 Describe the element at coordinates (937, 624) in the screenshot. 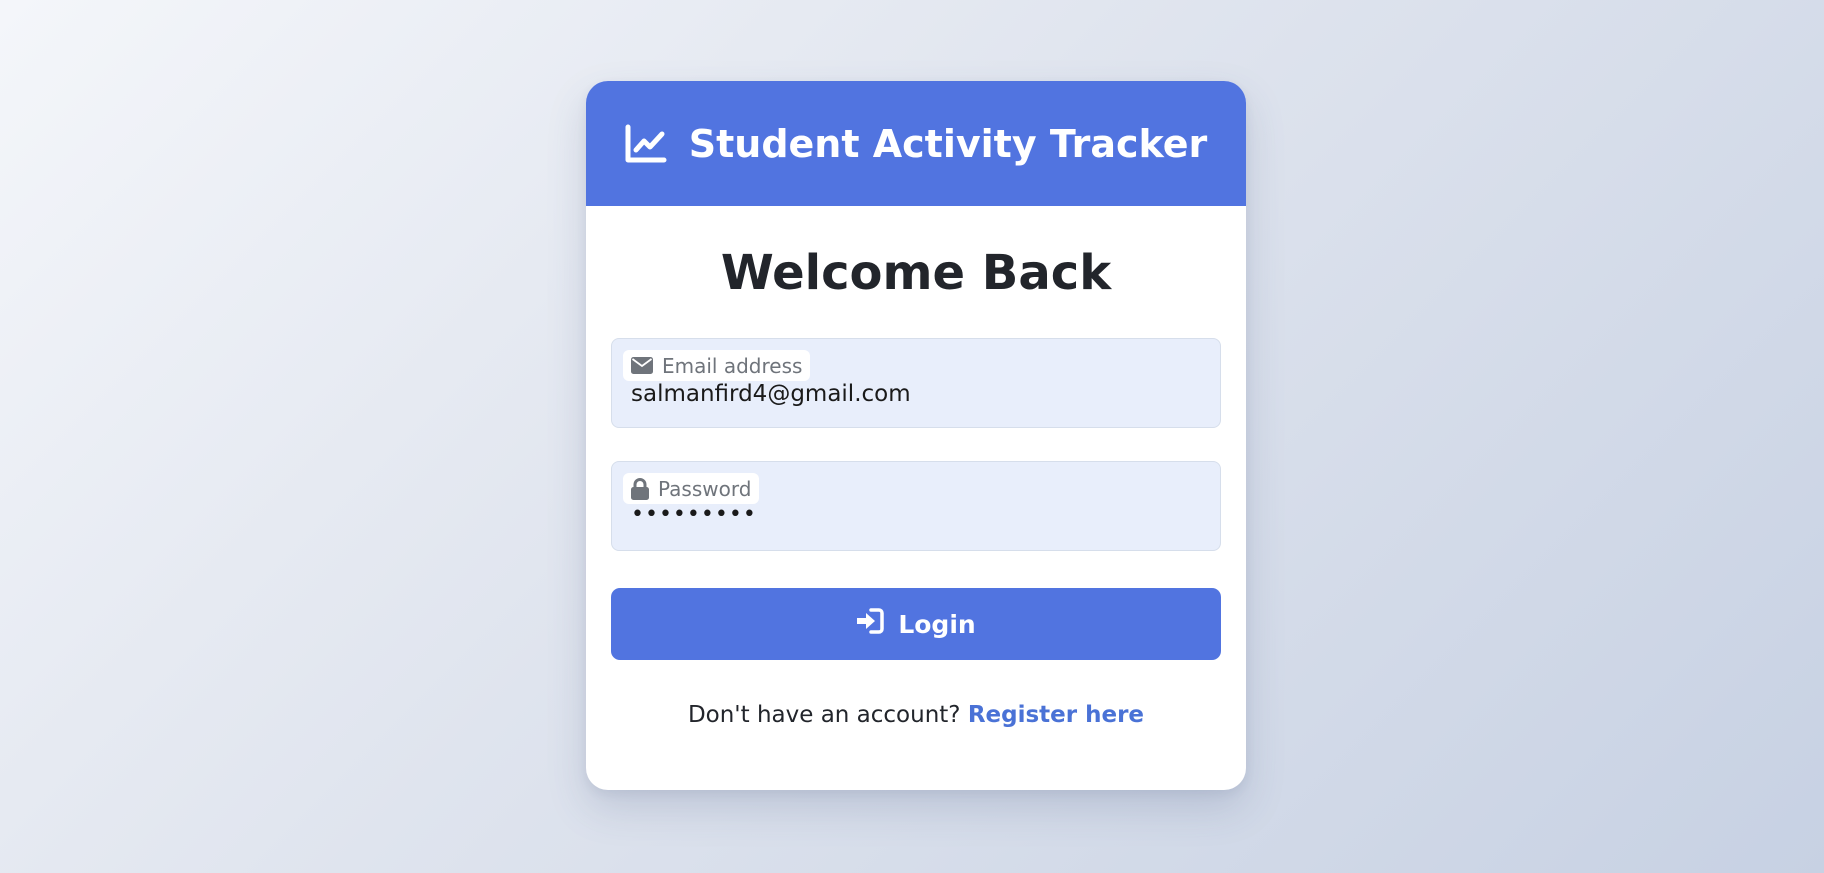

I see `login-button-label: Login` at that location.